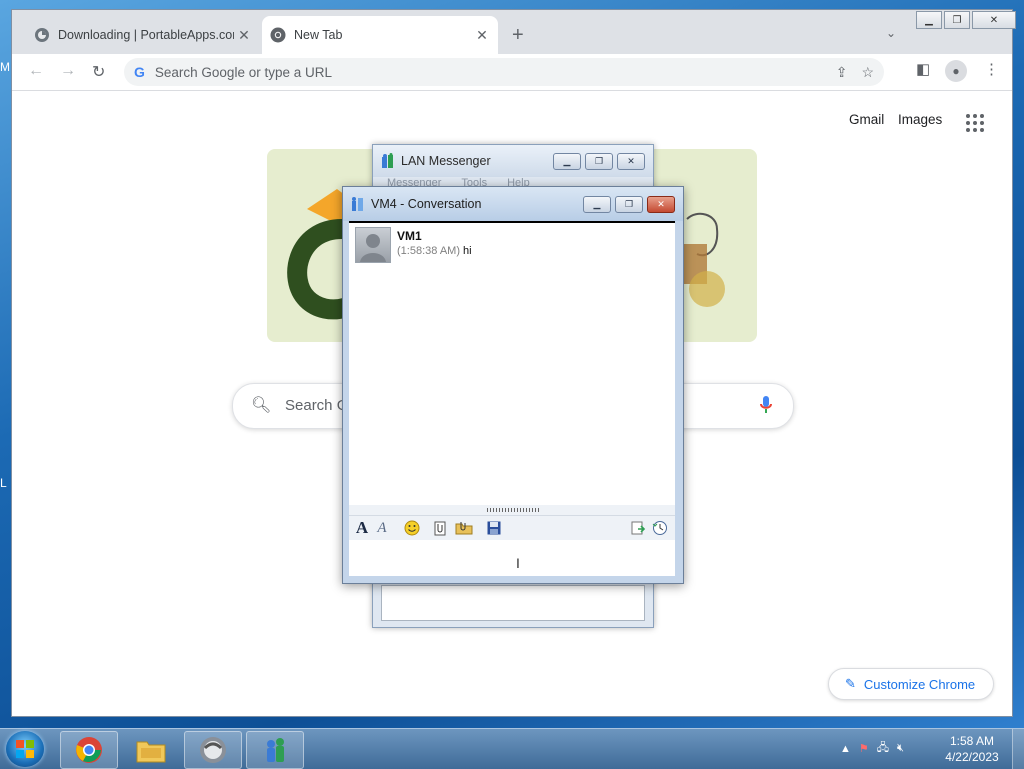  Describe the element at coordinates (494, 528) in the screenshot. I see `save-icon` at that location.